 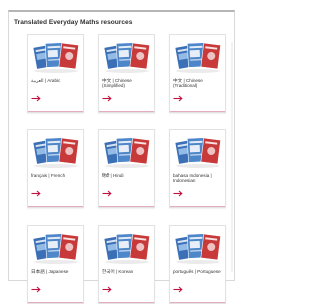 I want to click on resource-card: 한국어 | Korean, so click(x=126, y=264).